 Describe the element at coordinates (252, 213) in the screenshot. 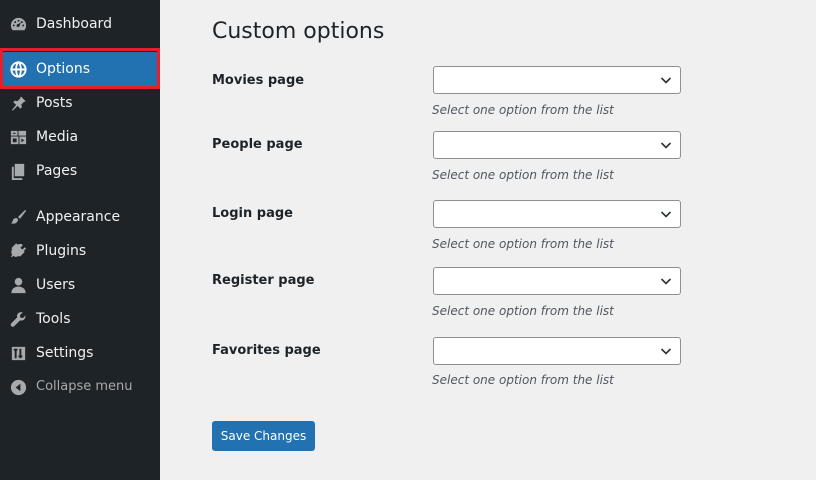

I see `login-page-label: Login page` at that location.